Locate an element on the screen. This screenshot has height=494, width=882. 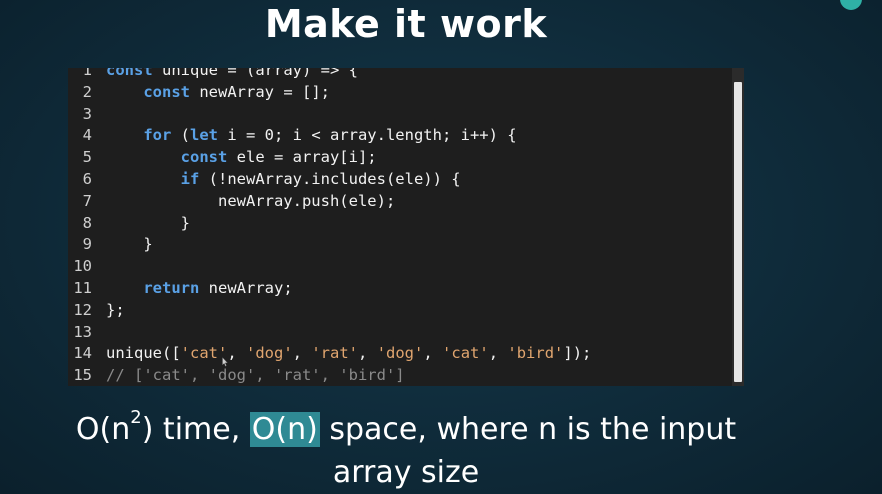
line-number: 1 is located at coordinates (87, 73).